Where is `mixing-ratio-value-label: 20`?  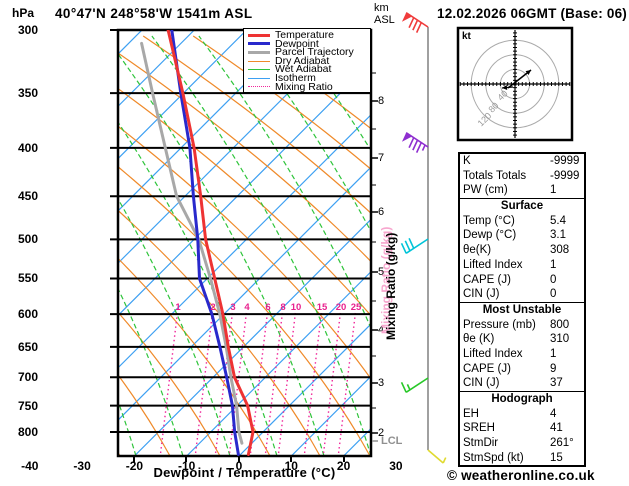 mixing-ratio-value-label: 20 is located at coordinates (341, 307).